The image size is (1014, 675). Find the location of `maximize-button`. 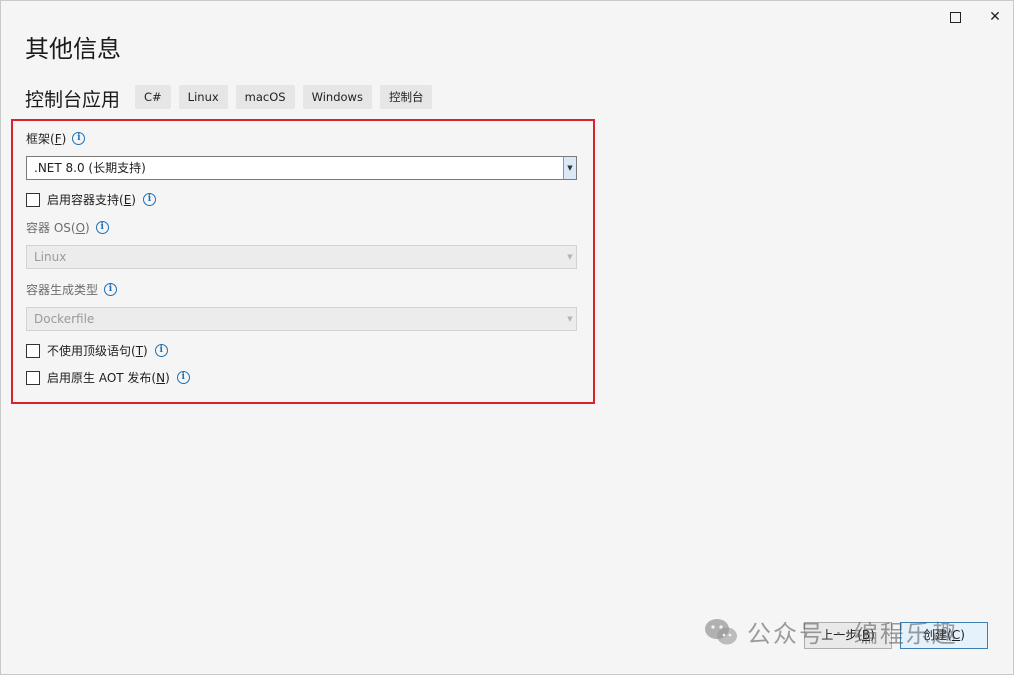

maximize-button is located at coordinates (955, 17).